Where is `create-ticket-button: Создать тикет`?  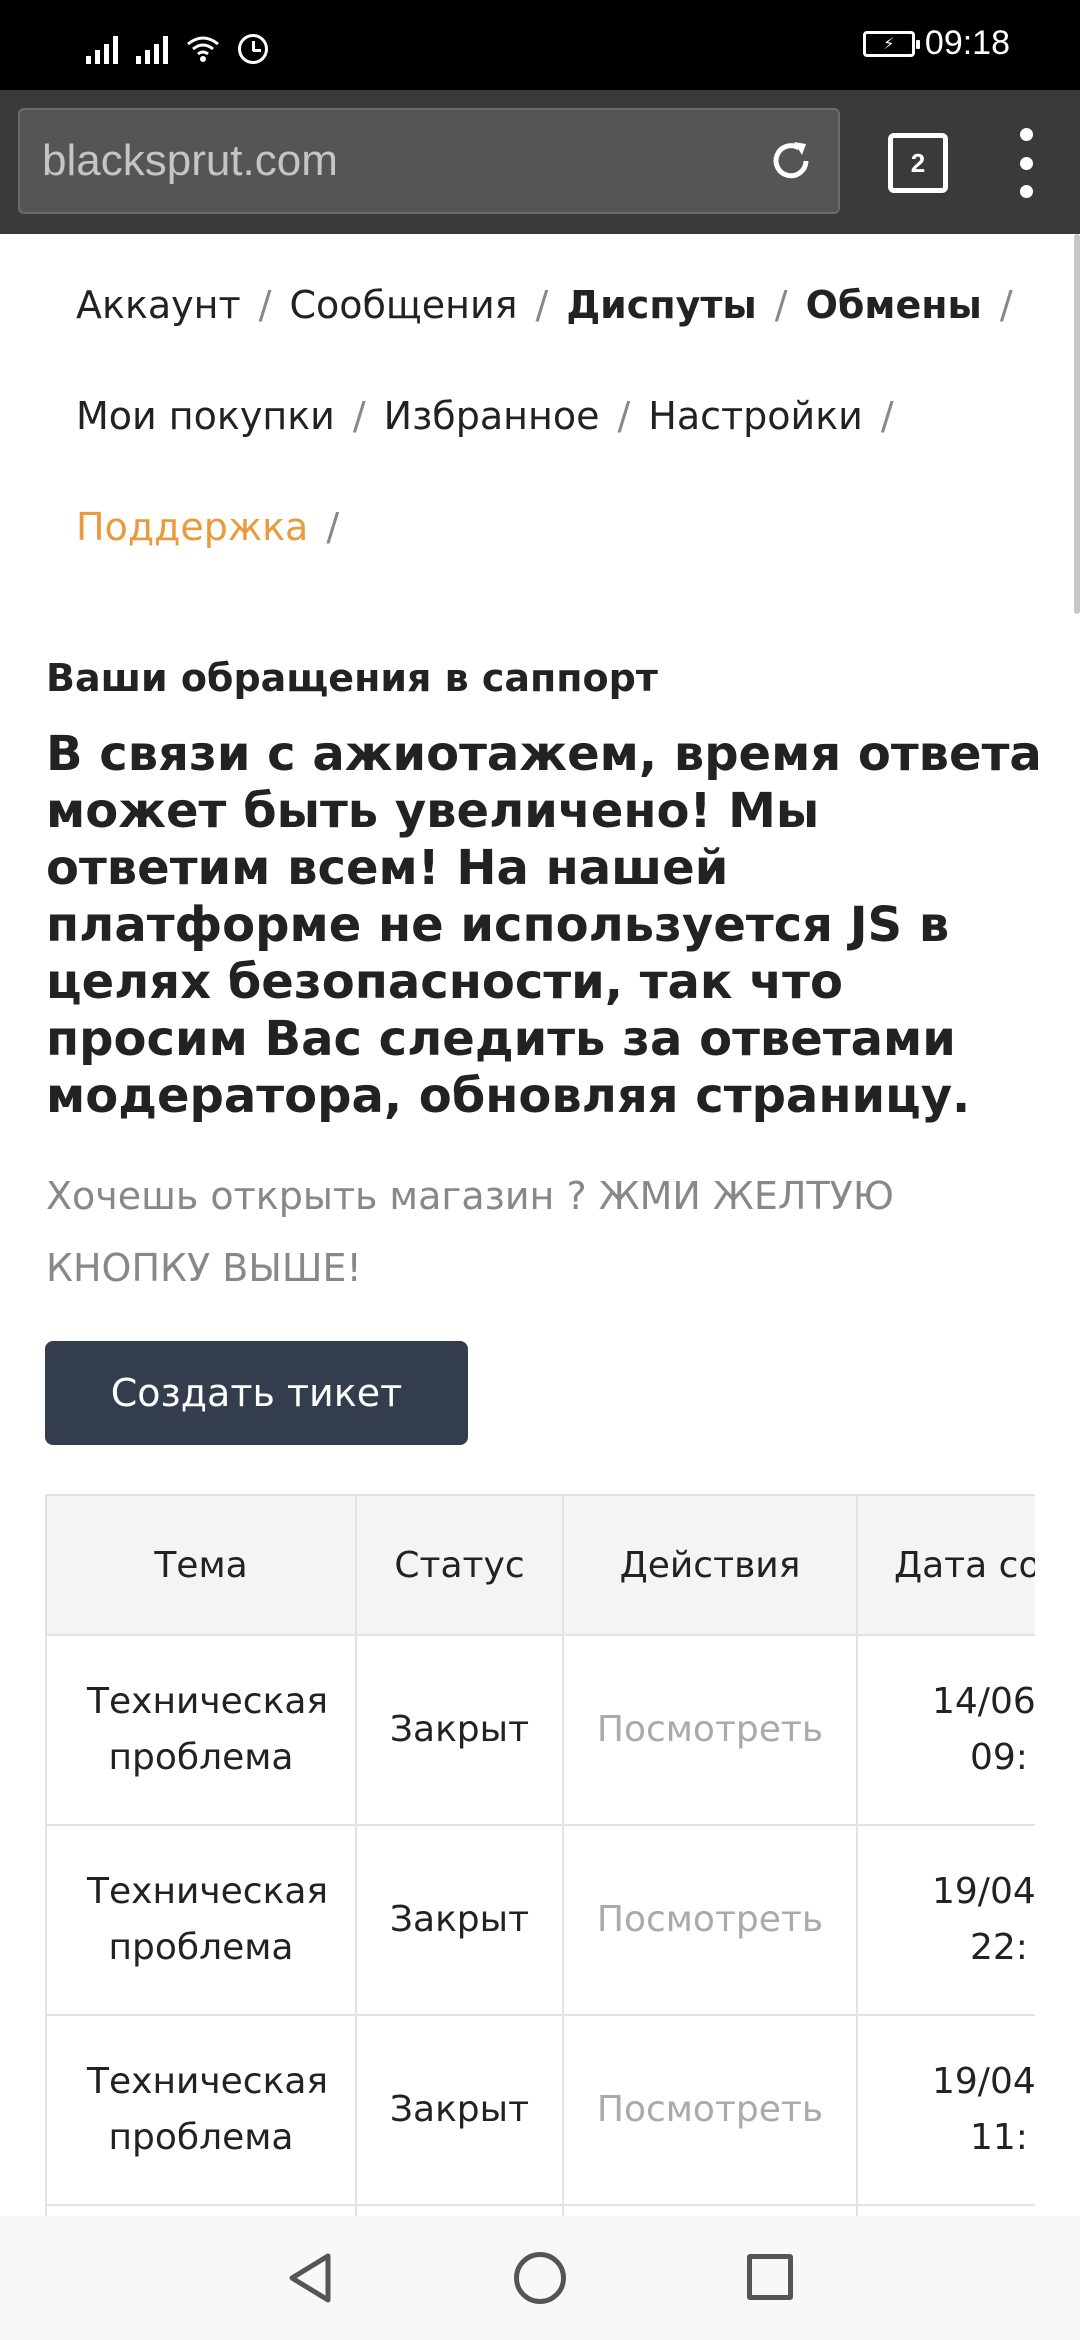
create-ticket-button: Создать тикет is located at coordinates (256, 1393).